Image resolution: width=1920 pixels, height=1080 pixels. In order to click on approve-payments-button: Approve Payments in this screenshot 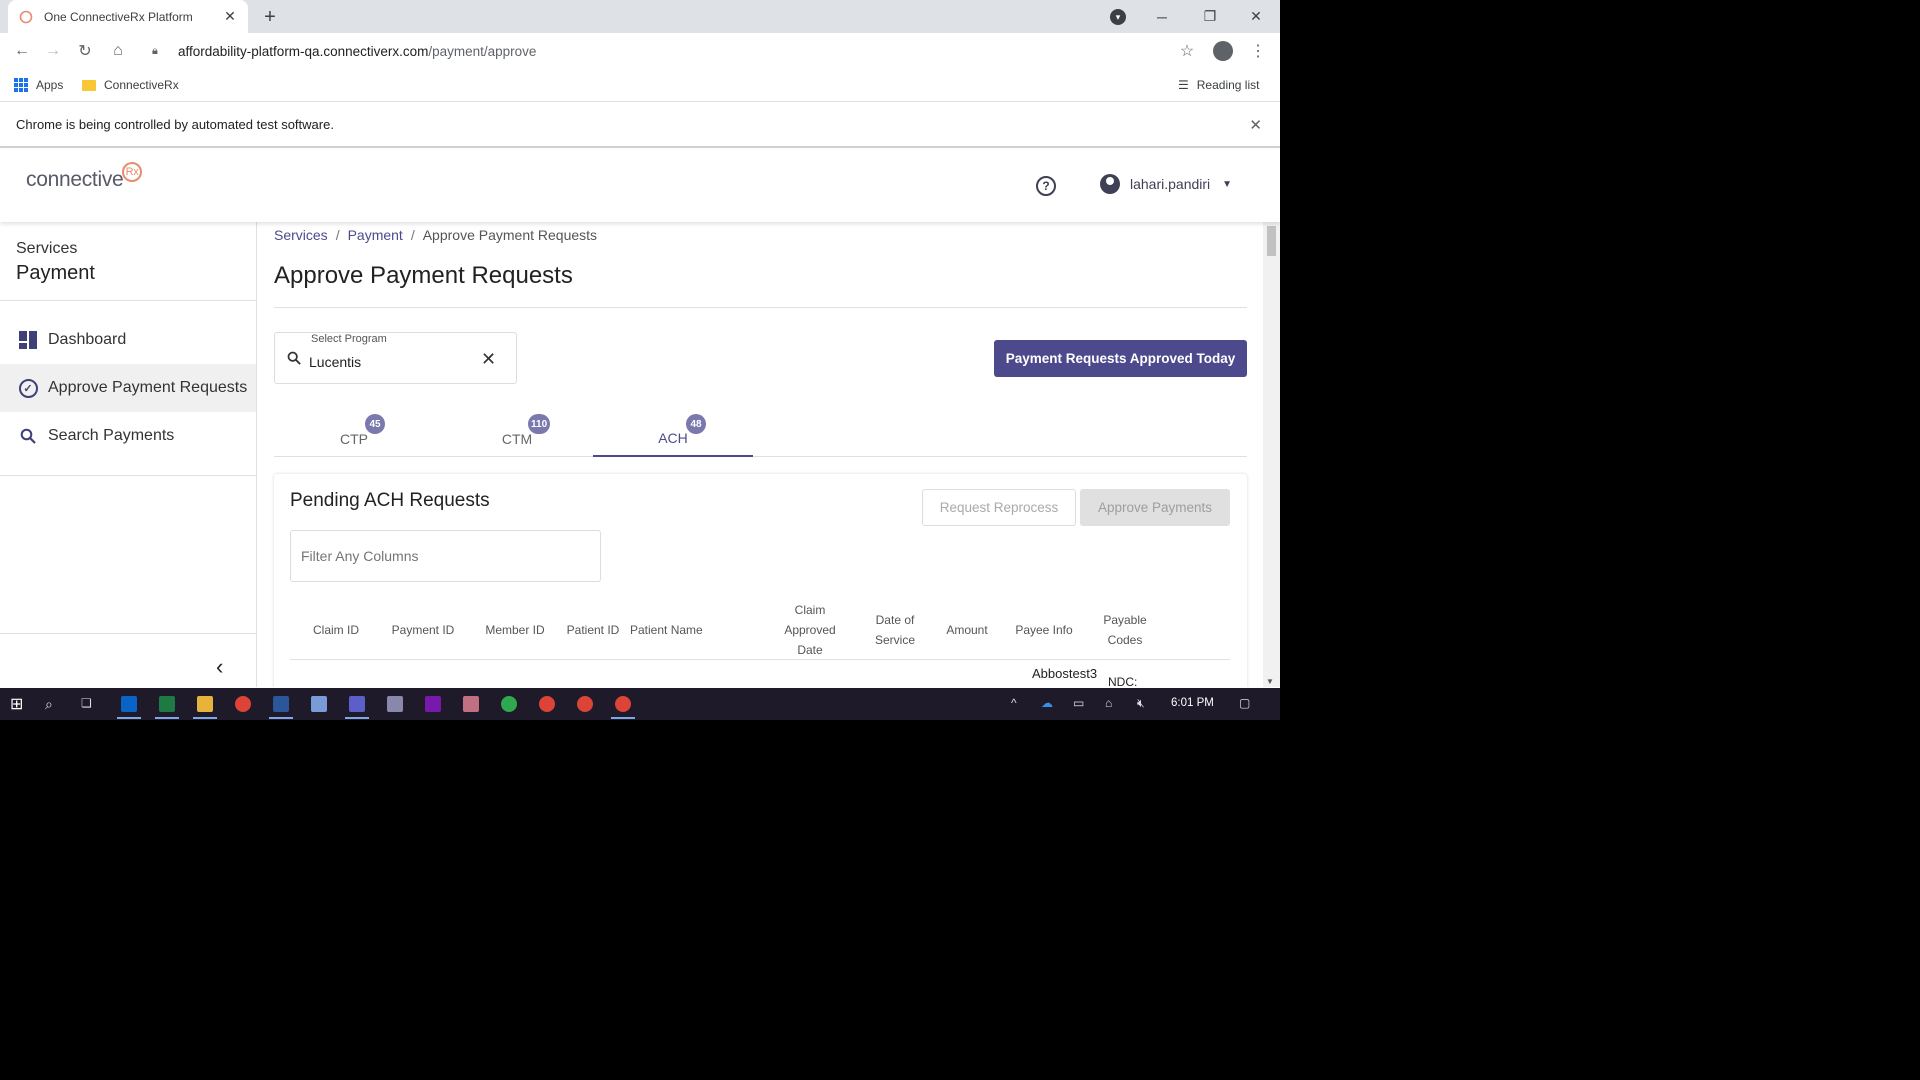, I will do `click(1155, 507)`.